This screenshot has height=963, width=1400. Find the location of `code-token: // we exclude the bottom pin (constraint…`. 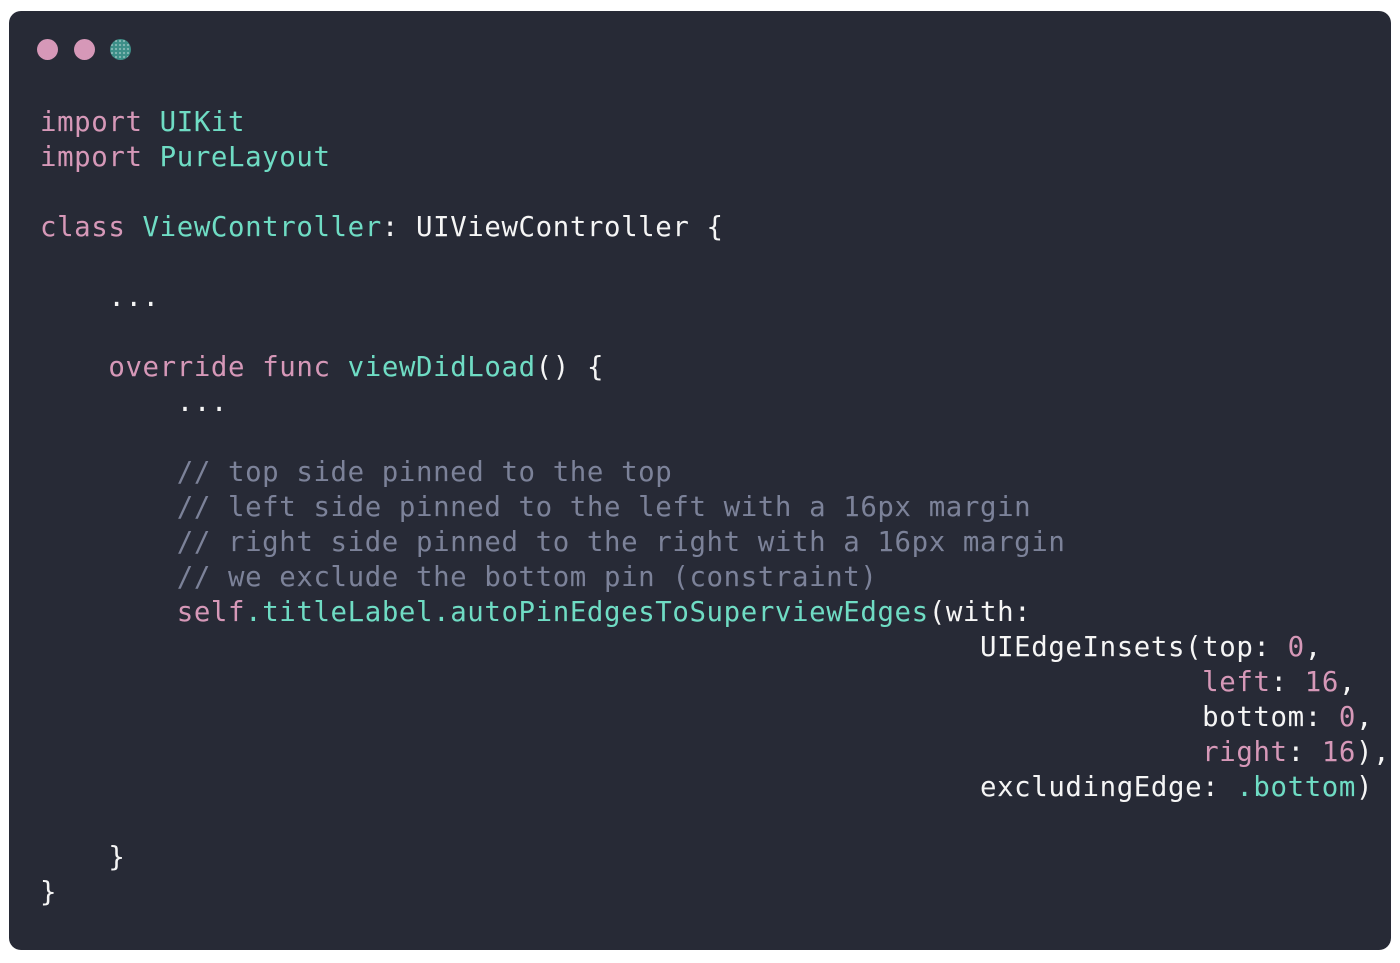

code-token: // we exclude the bottom pin (constraint… is located at coordinates (459, 577).